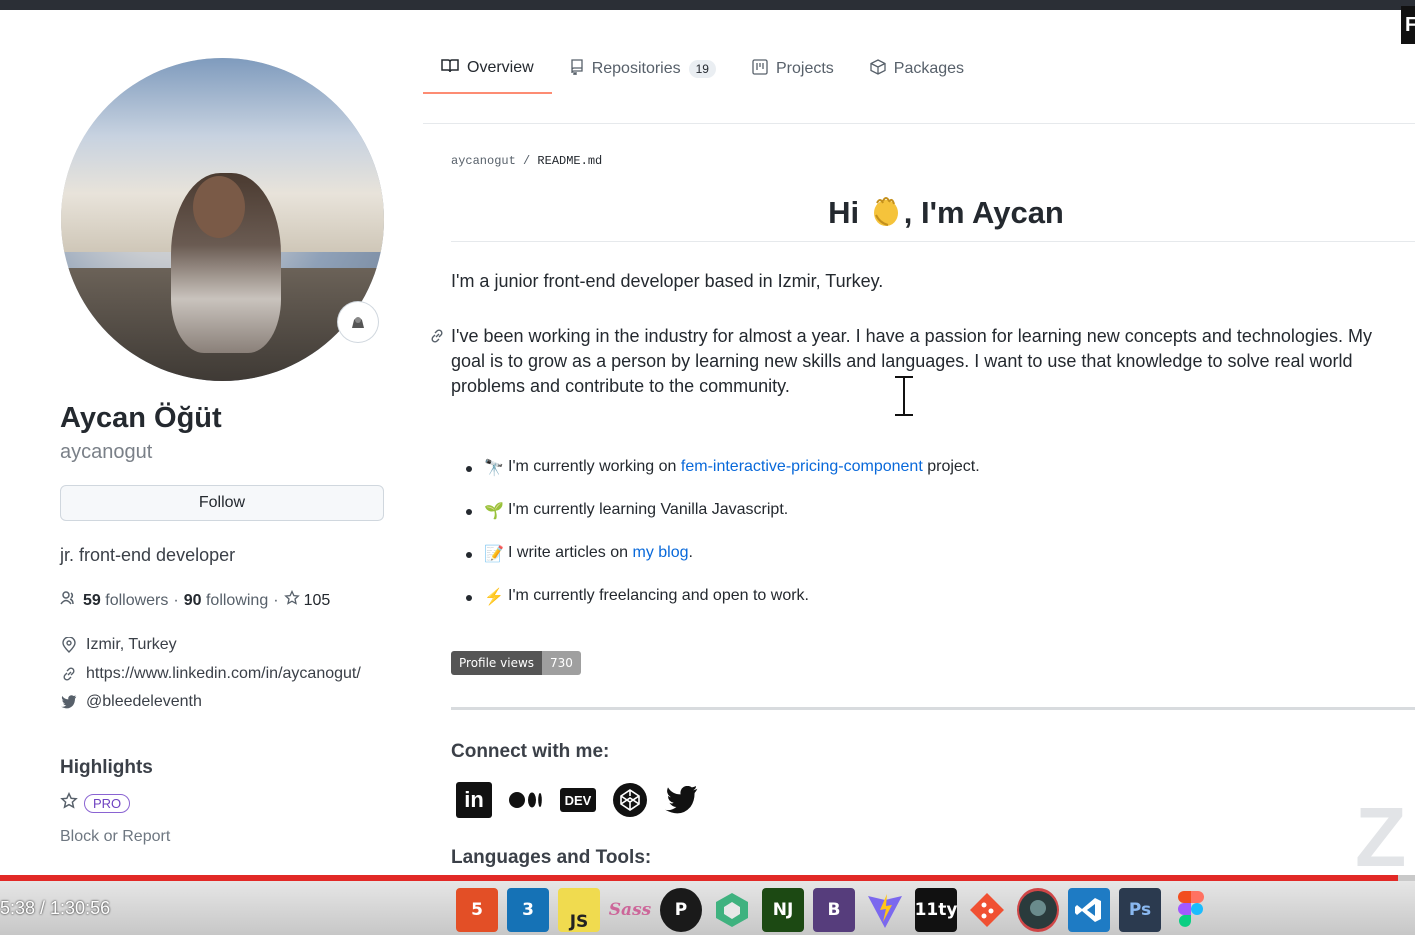 The image size is (1415, 935). Describe the element at coordinates (561, 663) in the screenshot. I see `views-badge-value: 730` at that location.